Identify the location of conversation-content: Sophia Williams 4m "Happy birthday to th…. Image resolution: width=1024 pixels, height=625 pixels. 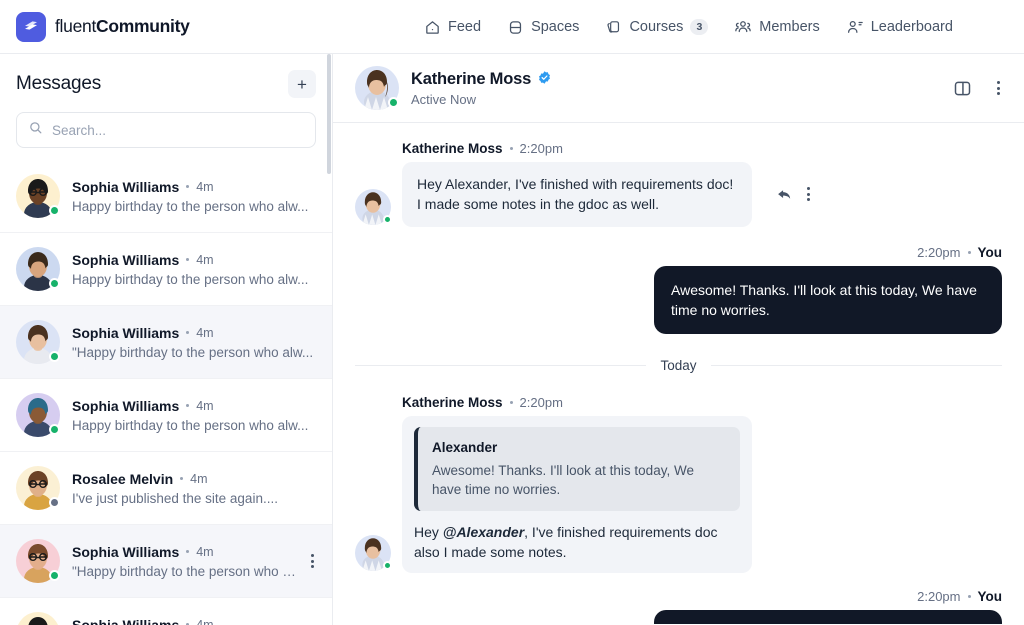
(184, 561).